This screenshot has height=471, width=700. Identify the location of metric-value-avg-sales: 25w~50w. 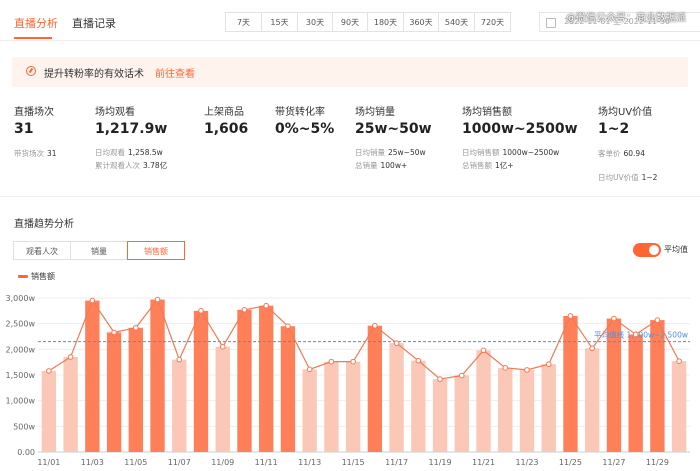
(393, 129).